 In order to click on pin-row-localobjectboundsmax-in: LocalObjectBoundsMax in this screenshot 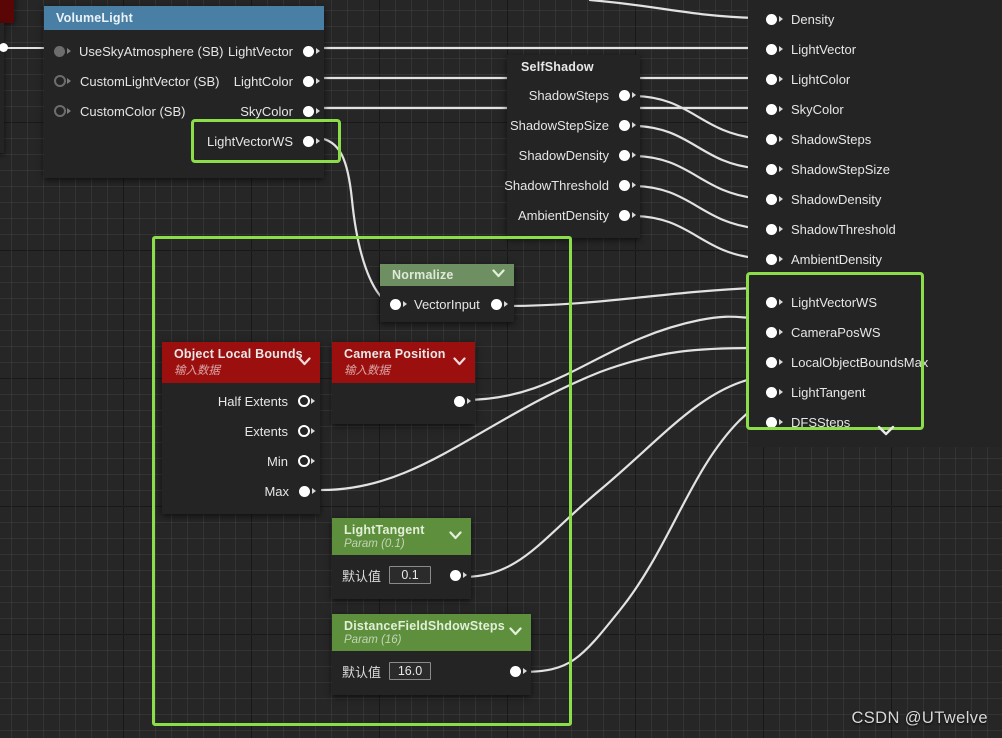, I will do `click(875, 362)`.